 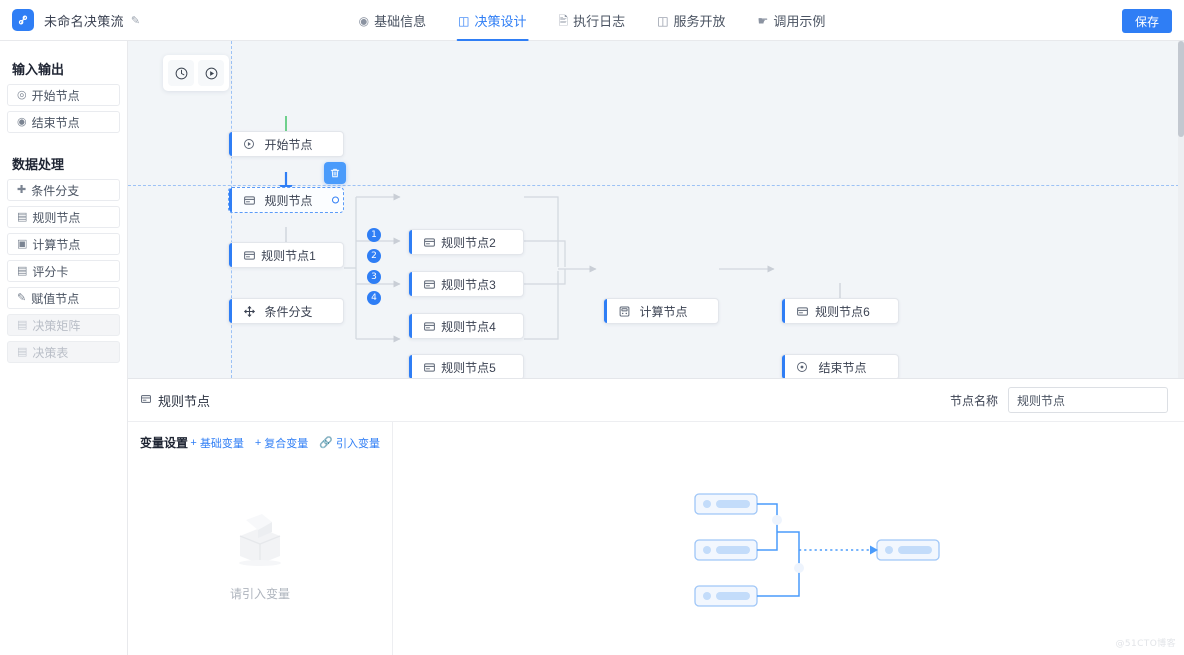 I want to click on save-button: 保存, so click(x=1146, y=21).